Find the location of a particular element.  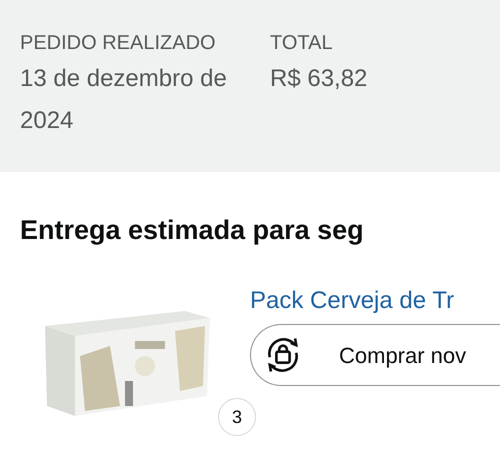

summary-label: TOTAL is located at coordinates (302, 43).